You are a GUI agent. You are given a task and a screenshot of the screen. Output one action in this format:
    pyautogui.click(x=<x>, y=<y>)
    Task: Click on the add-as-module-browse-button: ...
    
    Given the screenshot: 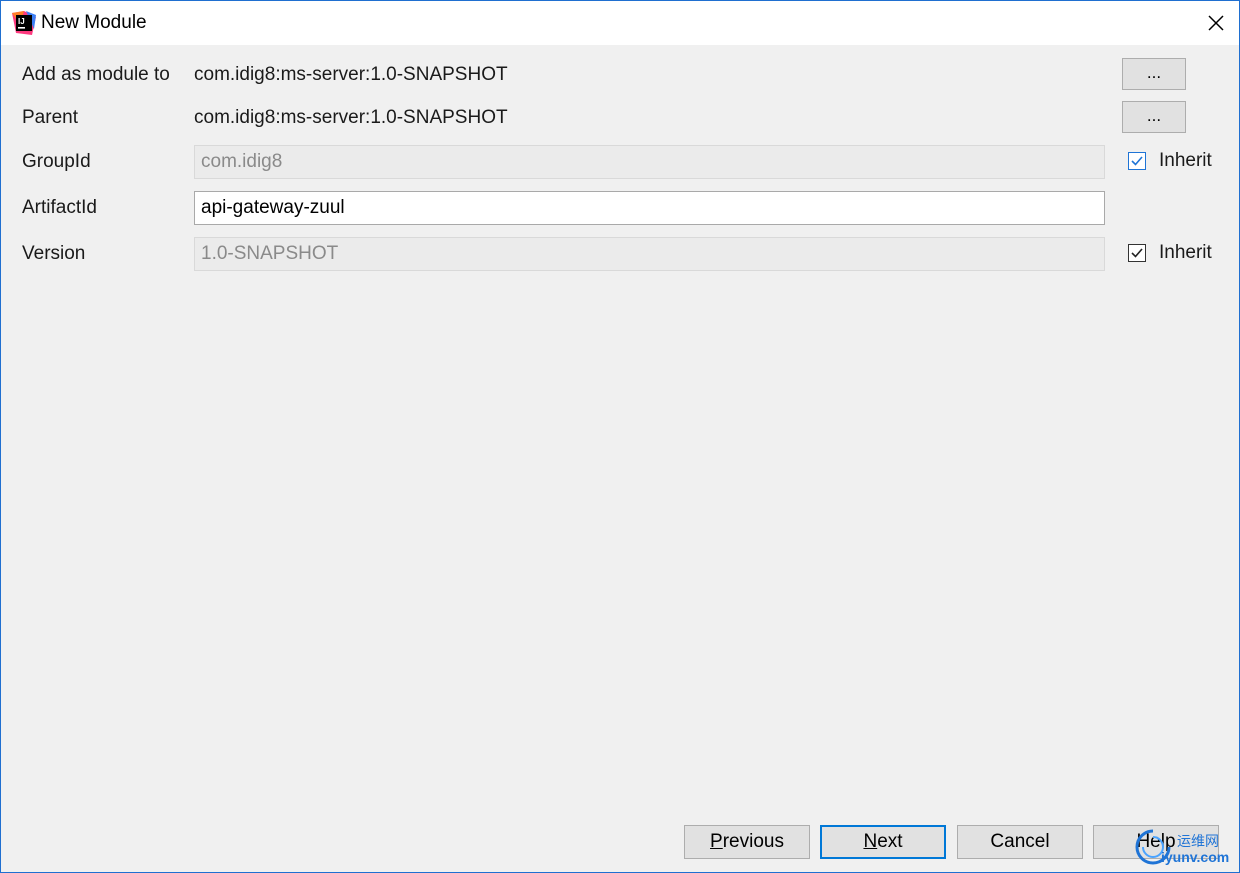 What is the action you would take?
    pyautogui.click(x=1154, y=74)
    